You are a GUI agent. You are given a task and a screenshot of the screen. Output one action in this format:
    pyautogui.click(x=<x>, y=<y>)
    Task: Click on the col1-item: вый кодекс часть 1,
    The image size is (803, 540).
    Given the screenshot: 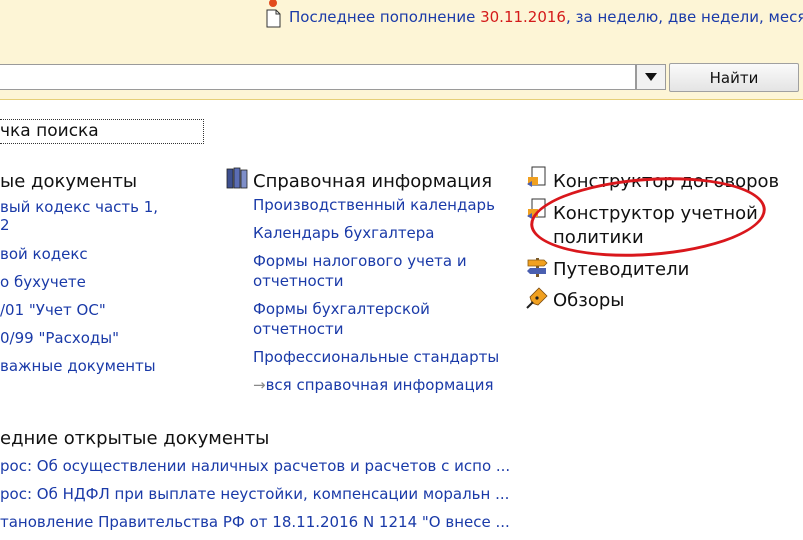 What is the action you would take?
    pyautogui.click(x=79, y=207)
    